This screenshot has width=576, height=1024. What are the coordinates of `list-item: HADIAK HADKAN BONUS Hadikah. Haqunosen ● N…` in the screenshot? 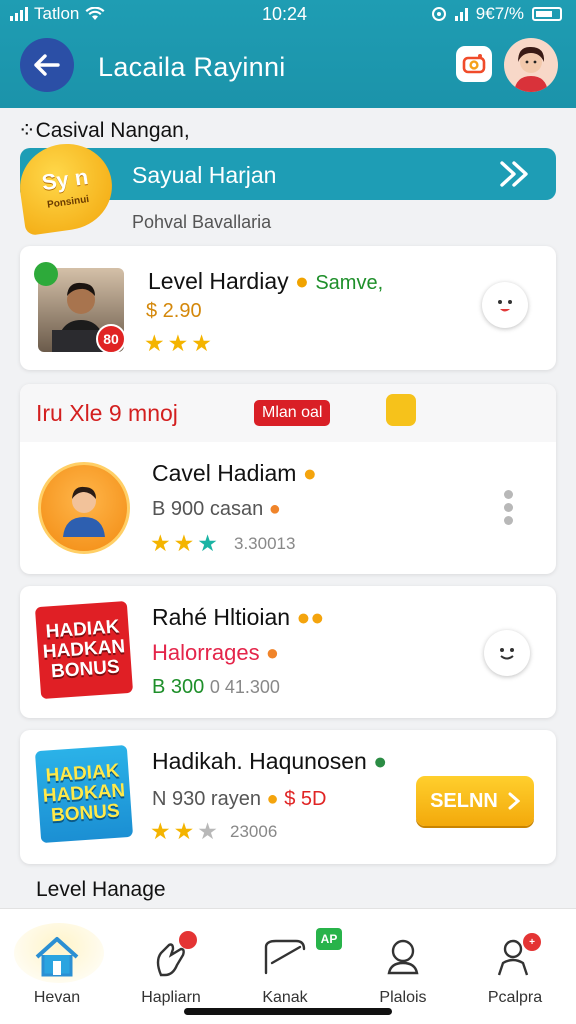 It's located at (288, 797).